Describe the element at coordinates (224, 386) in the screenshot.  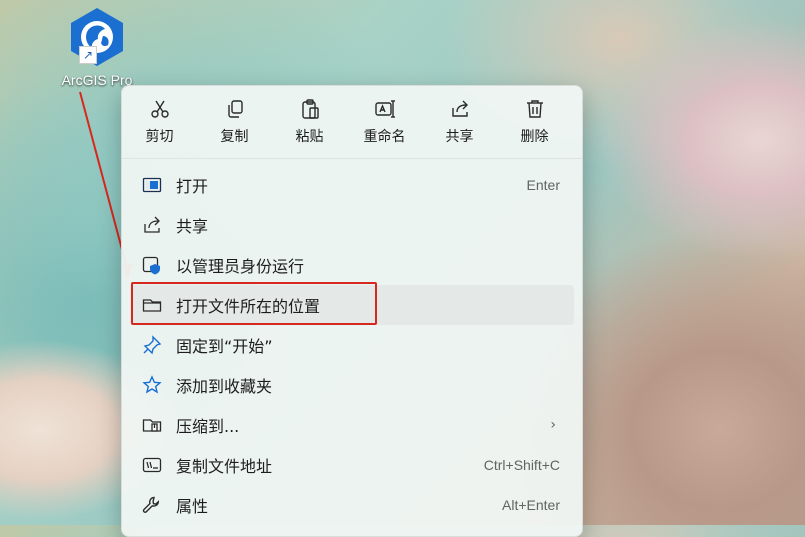
I see `menu-item-label: 添加到收藏夹` at that location.